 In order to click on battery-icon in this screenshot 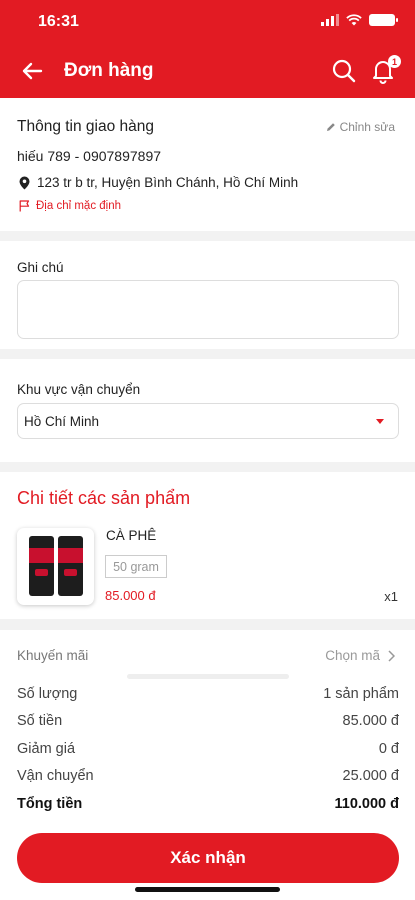, I will do `click(383, 20)`.